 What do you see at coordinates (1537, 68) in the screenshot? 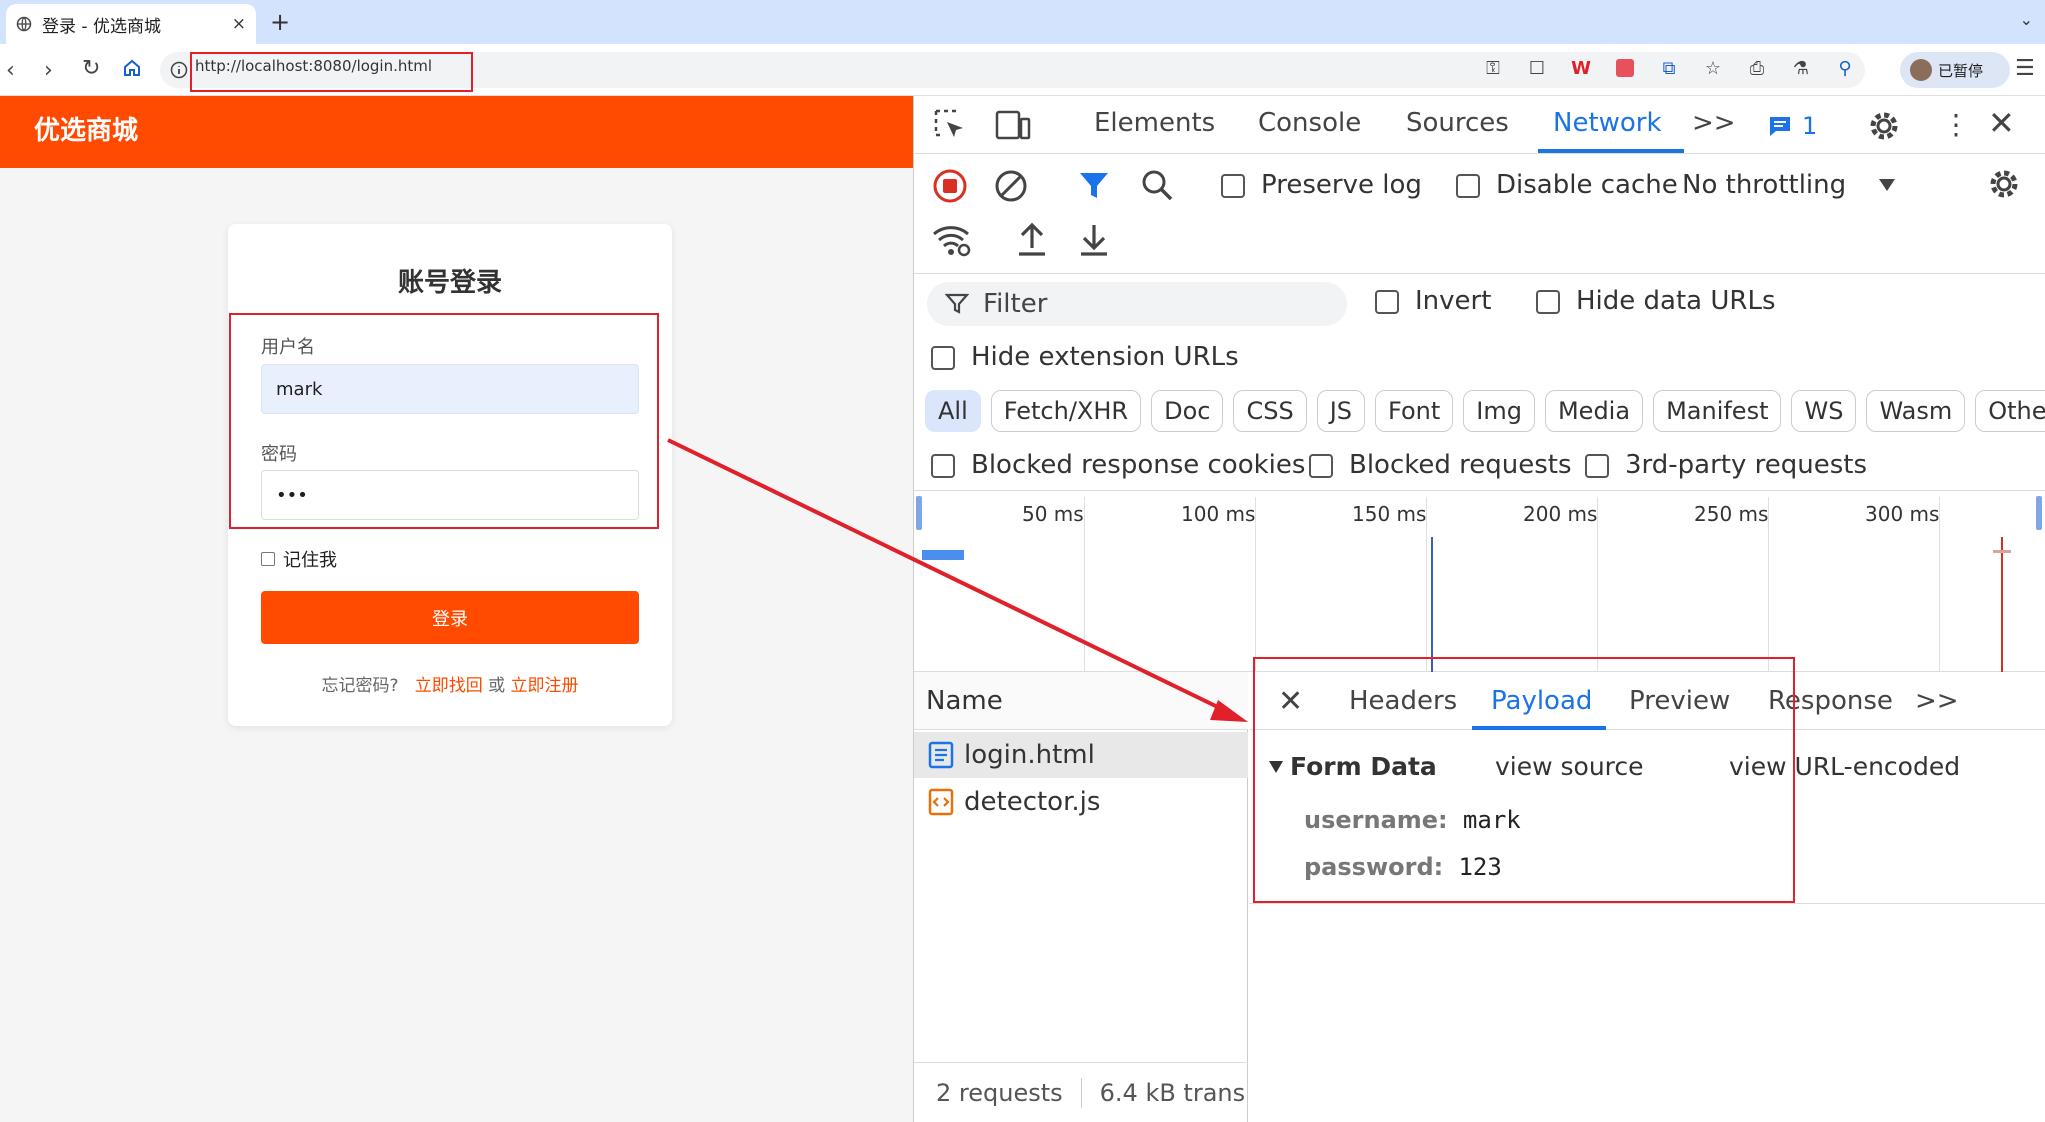
I see `bookmark-icon: ☐` at bounding box center [1537, 68].